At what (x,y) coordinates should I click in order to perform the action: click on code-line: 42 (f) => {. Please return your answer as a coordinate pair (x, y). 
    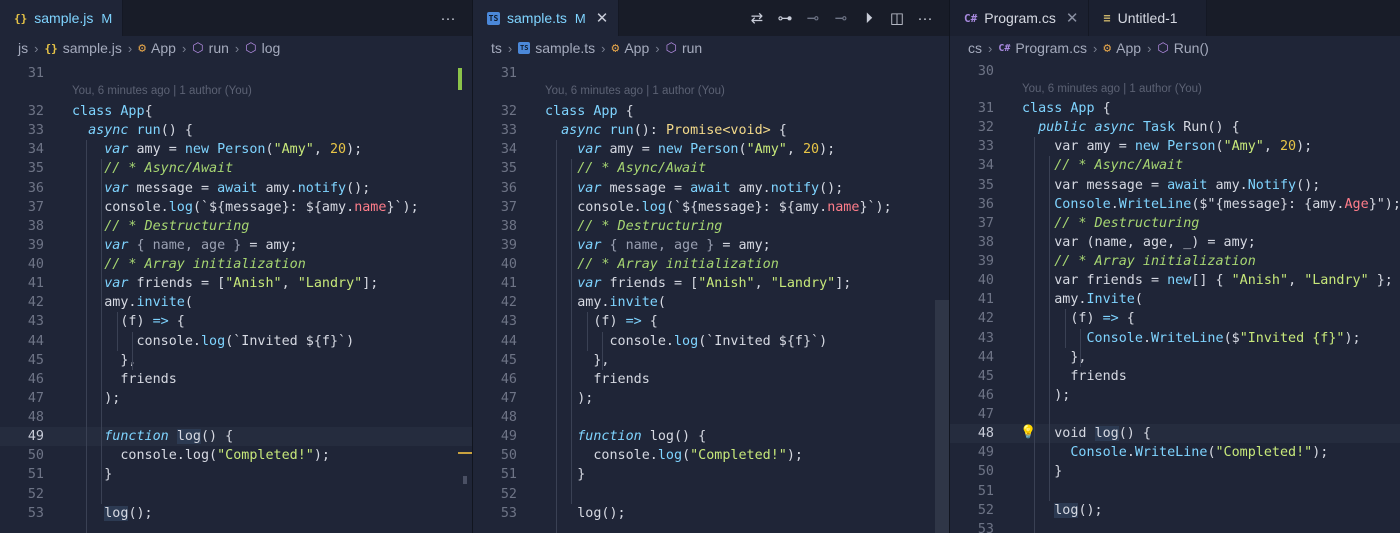
    Looking at the image, I should click on (1175, 318).